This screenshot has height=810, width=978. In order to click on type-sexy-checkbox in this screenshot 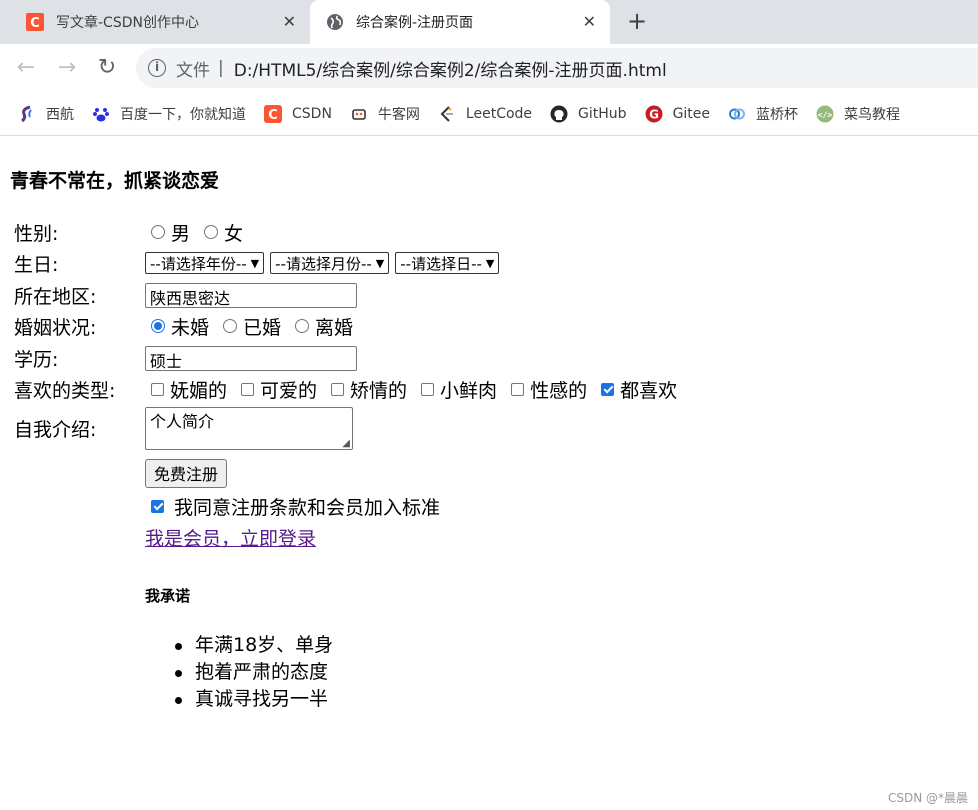, I will do `click(518, 389)`.